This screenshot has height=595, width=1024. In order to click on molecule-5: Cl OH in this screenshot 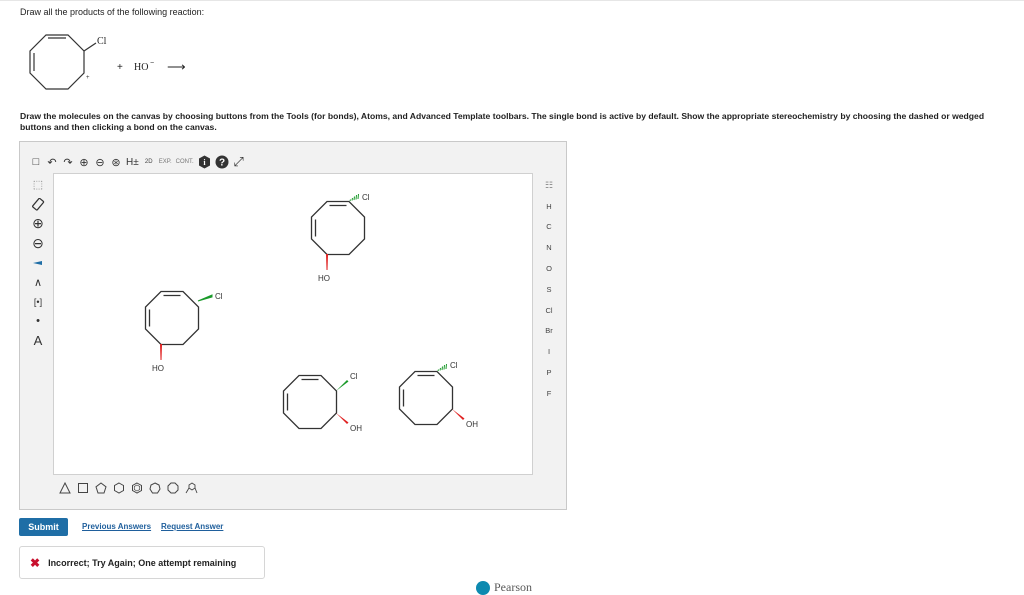, I will do `click(438, 395)`.